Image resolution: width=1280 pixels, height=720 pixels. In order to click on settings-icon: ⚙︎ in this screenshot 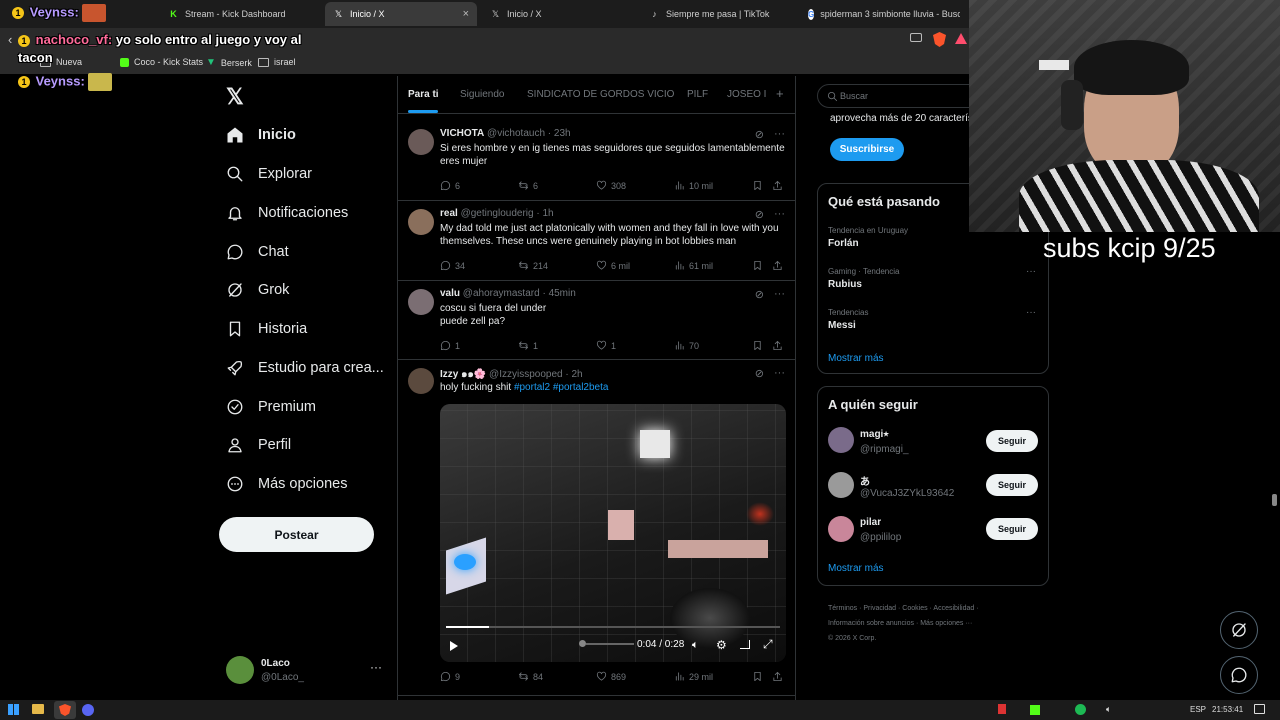, I will do `click(721, 645)`.